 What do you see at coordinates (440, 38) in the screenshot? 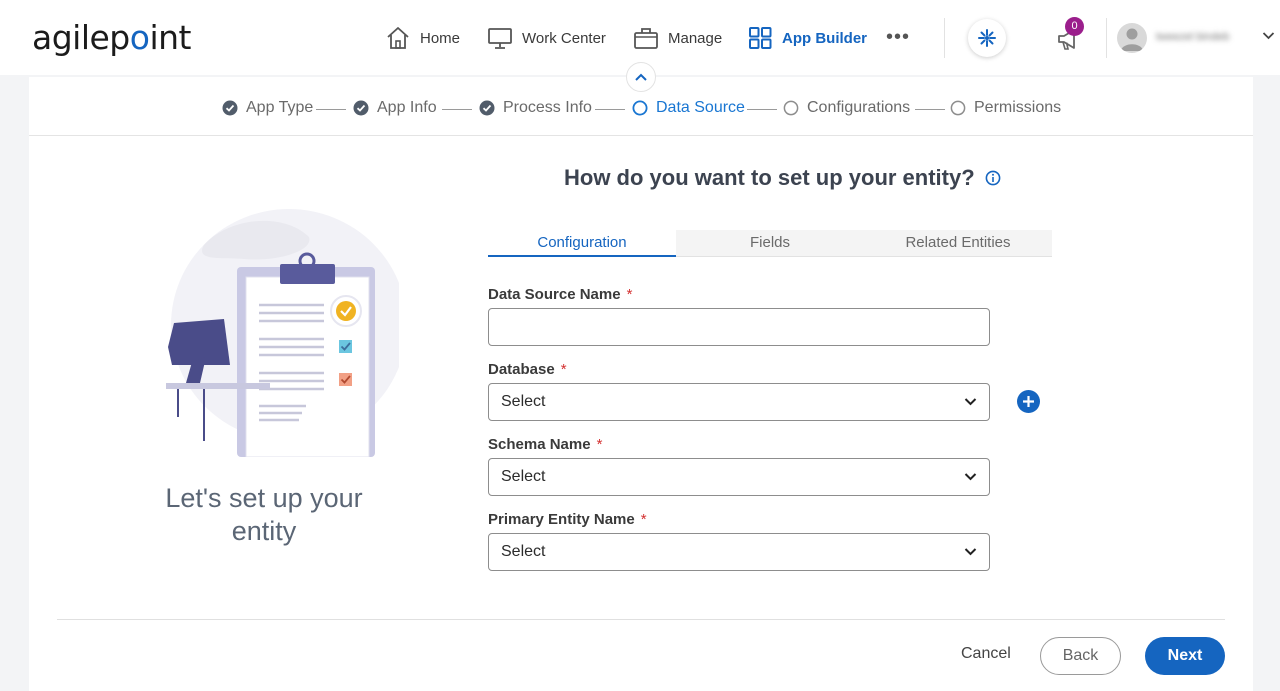
I see `nav-home-label: Home` at bounding box center [440, 38].